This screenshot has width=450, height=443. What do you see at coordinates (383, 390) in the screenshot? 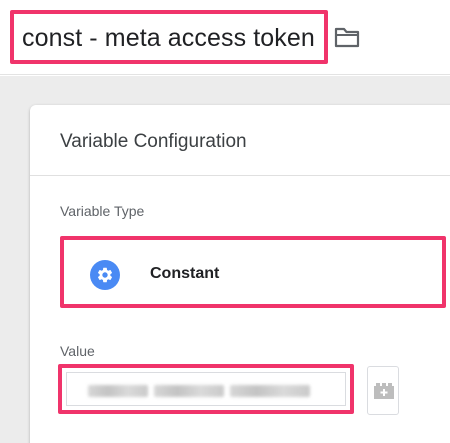
I see `variable-picker-icon` at bounding box center [383, 390].